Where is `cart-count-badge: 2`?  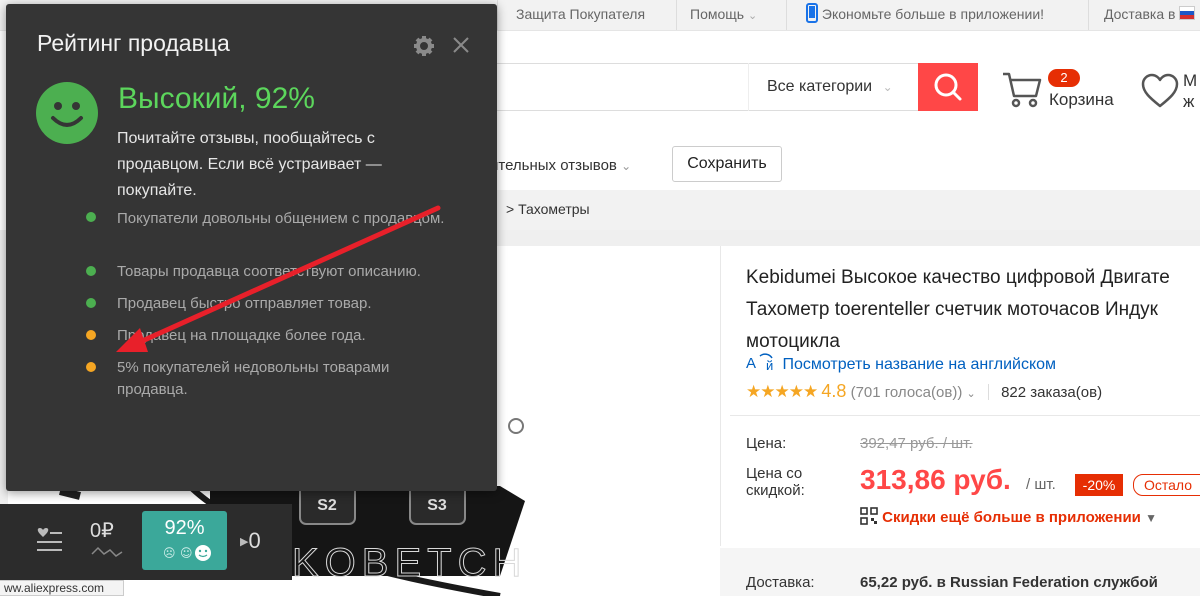 cart-count-badge: 2 is located at coordinates (1064, 78).